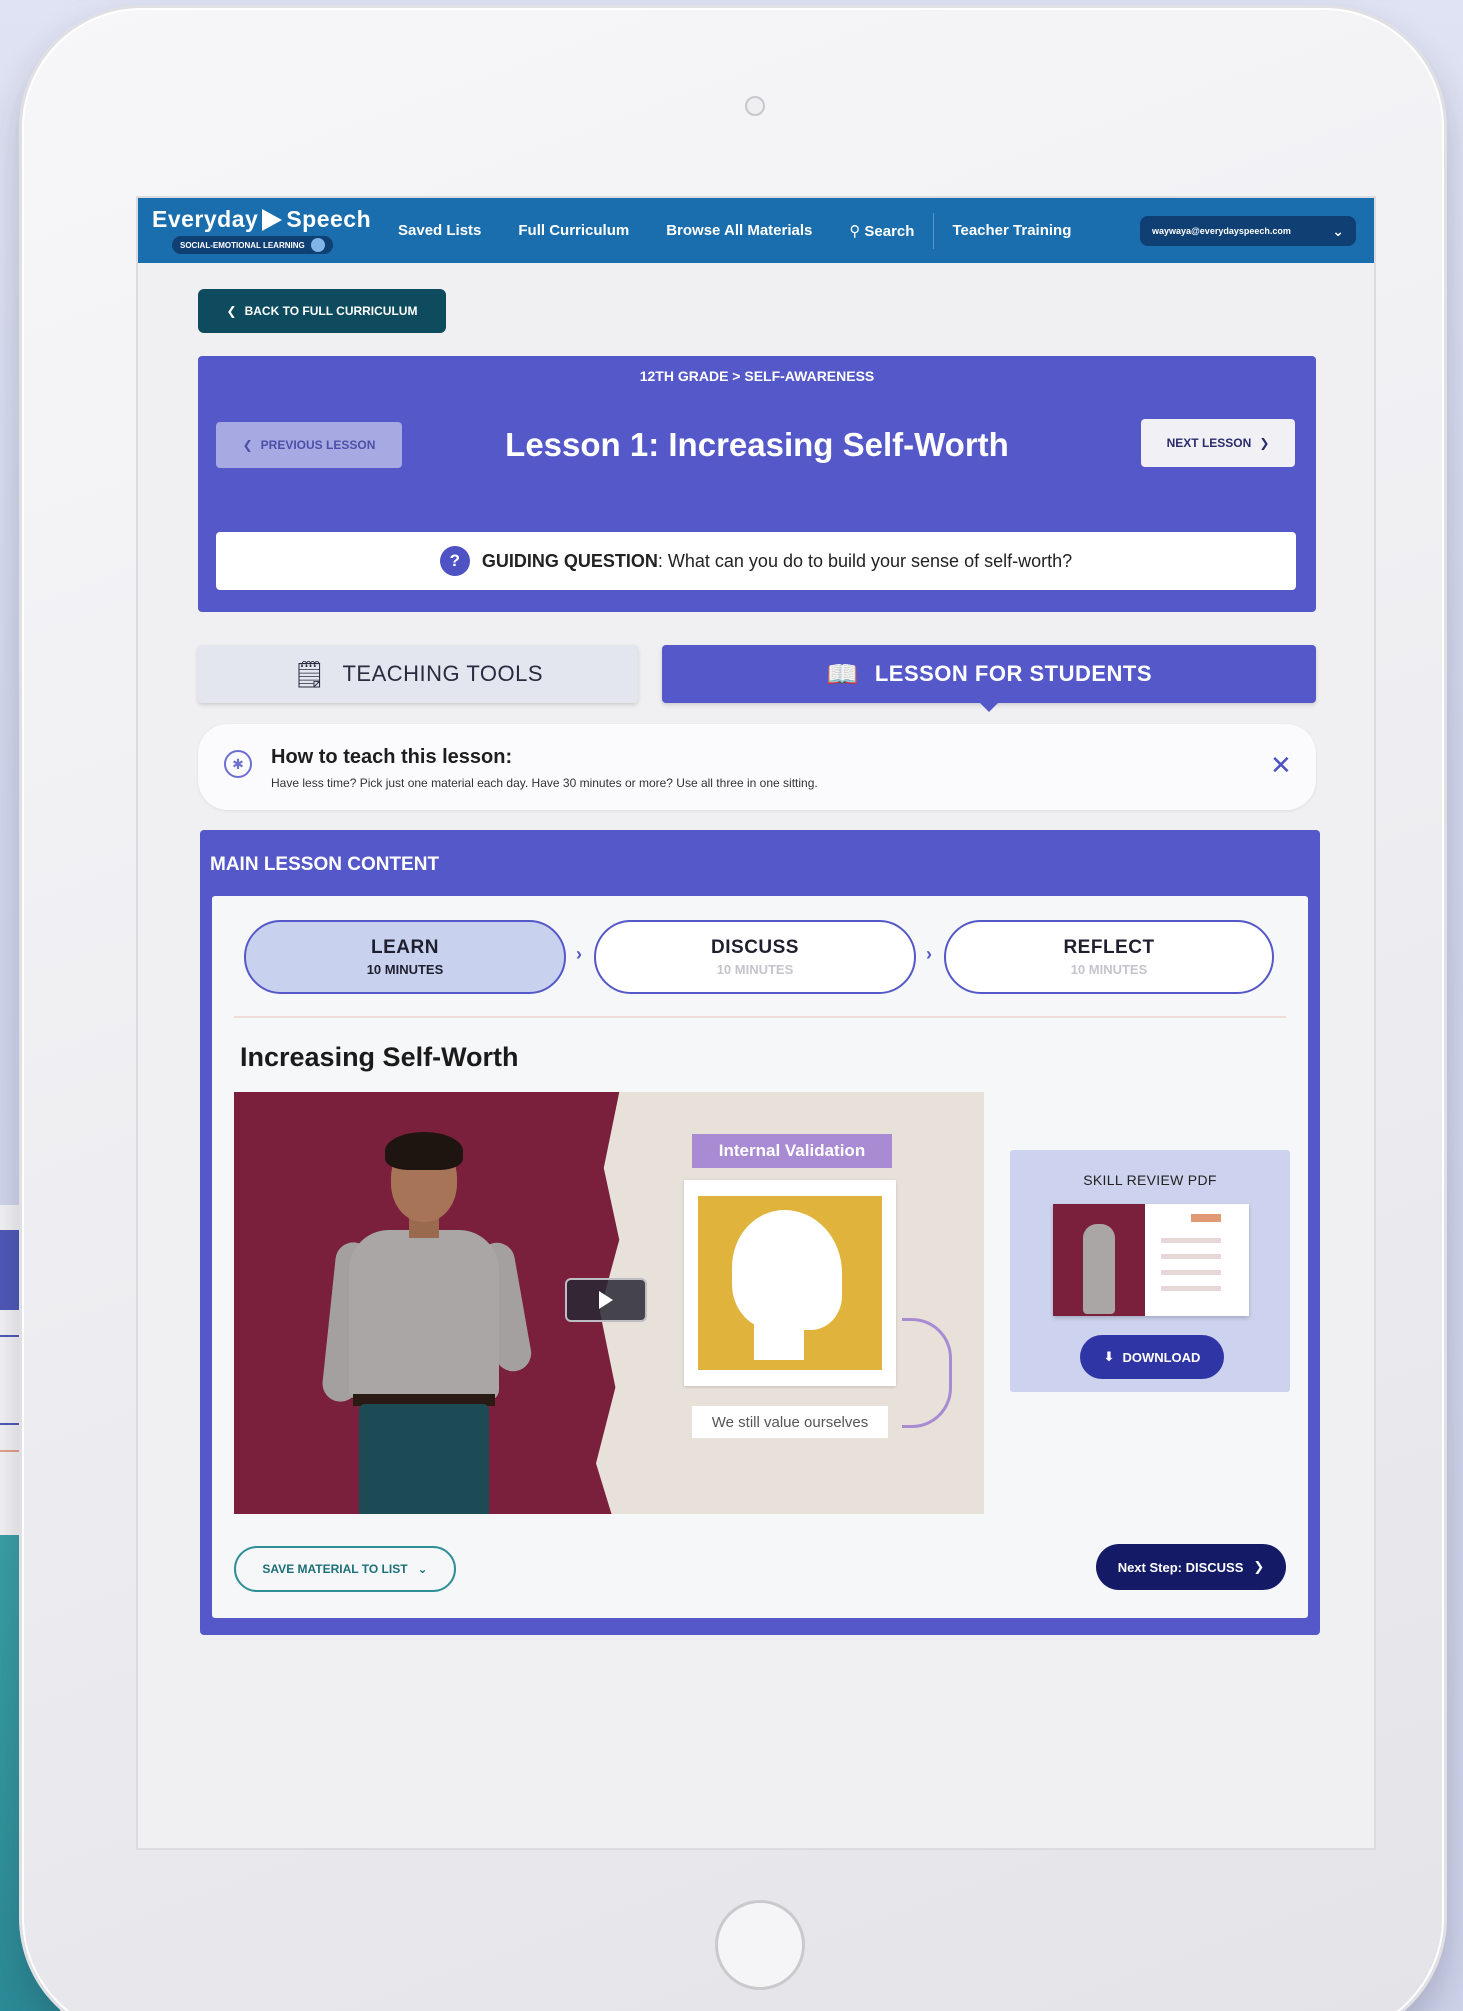 This screenshot has width=1463, height=2011. Describe the element at coordinates (238, 764) in the screenshot. I see `lightbulb-icon: ✱` at that location.